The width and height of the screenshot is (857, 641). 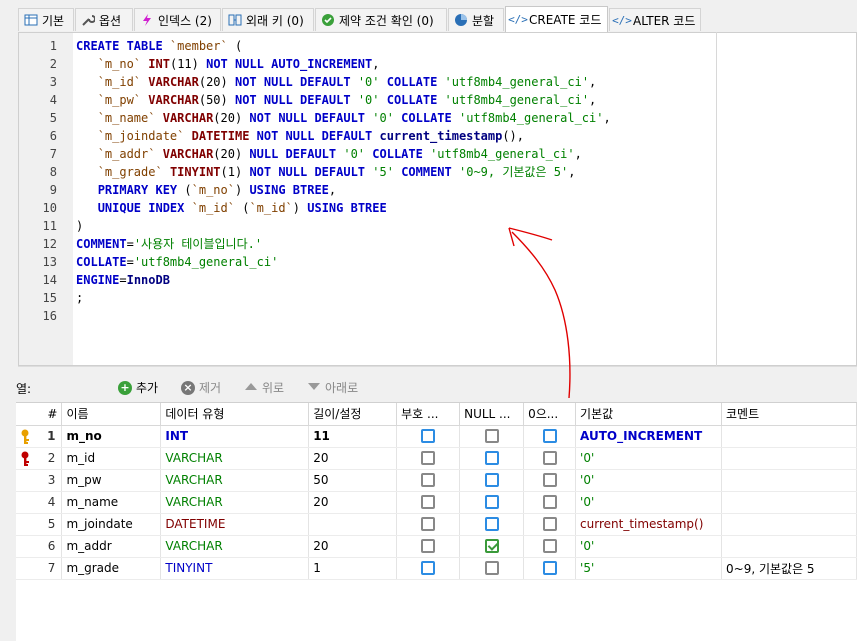 What do you see at coordinates (31, 20) in the screenshot?
I see `table-icon` at bounding box center [31, 20].